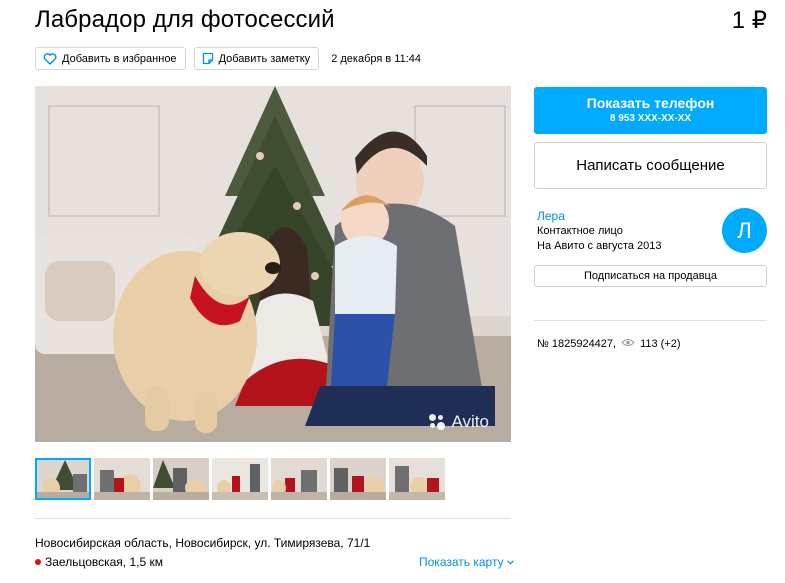  I want to click on avito-watermark-text: Avito, so click(470, 421).